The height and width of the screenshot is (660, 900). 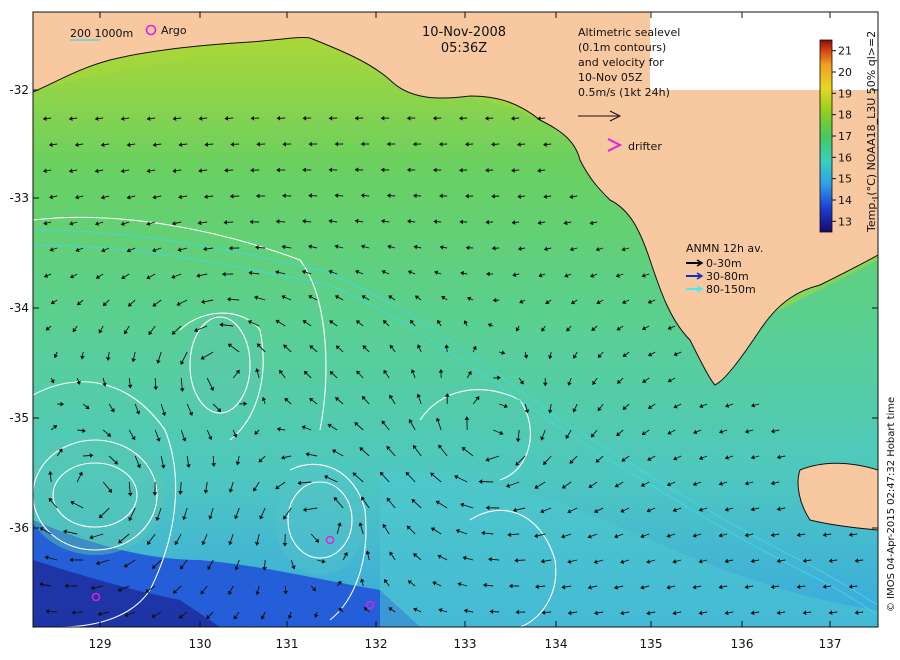 What do you see at coordinates (727, 276) in the screenshot?
I see `anmn-item-label: 30-80m` at bounding box center [727, 276].